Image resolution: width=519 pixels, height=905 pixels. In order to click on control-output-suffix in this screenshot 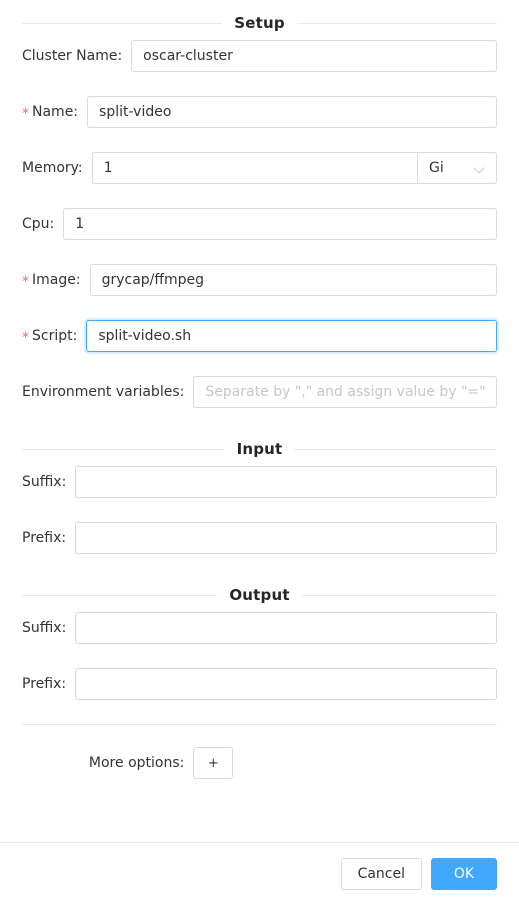, I will do `click(286, 628)`.